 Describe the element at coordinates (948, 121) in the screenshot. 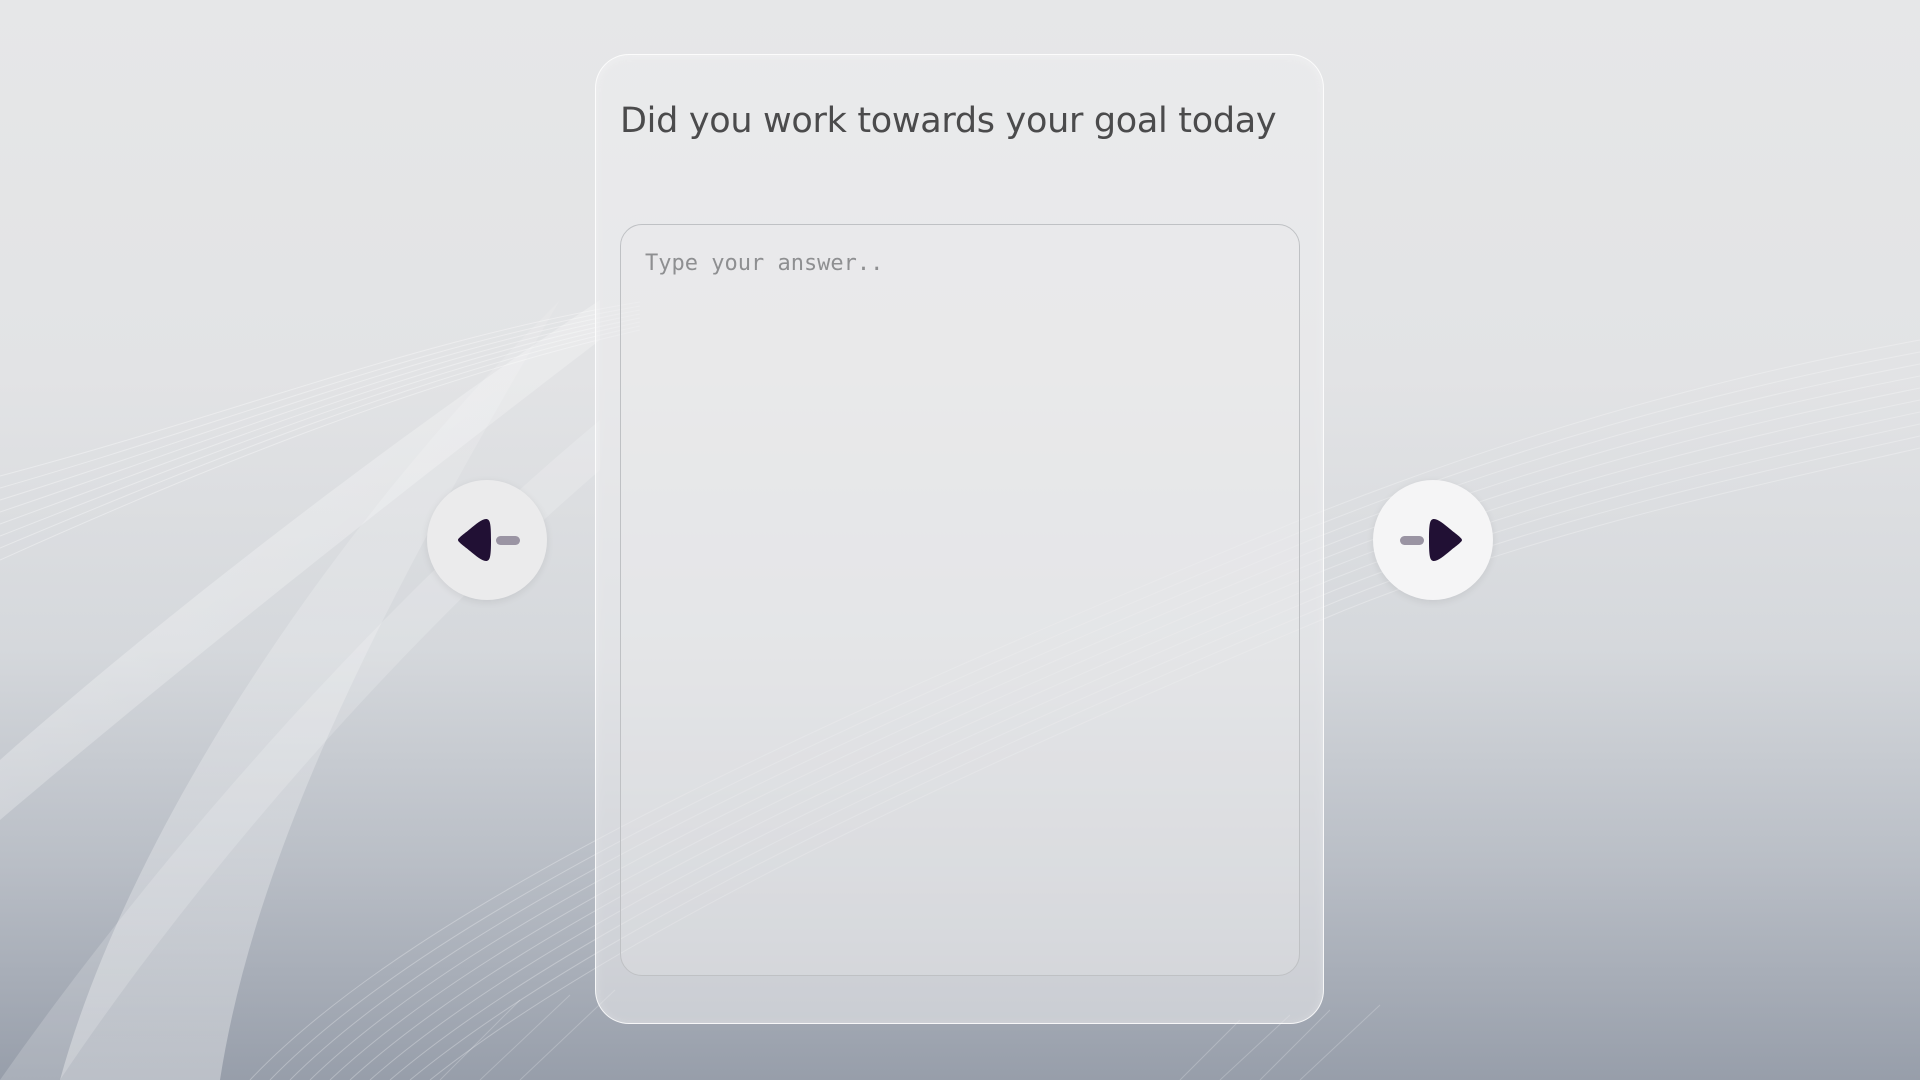

I see `question-title: Did you work towards your goal today` at that location.